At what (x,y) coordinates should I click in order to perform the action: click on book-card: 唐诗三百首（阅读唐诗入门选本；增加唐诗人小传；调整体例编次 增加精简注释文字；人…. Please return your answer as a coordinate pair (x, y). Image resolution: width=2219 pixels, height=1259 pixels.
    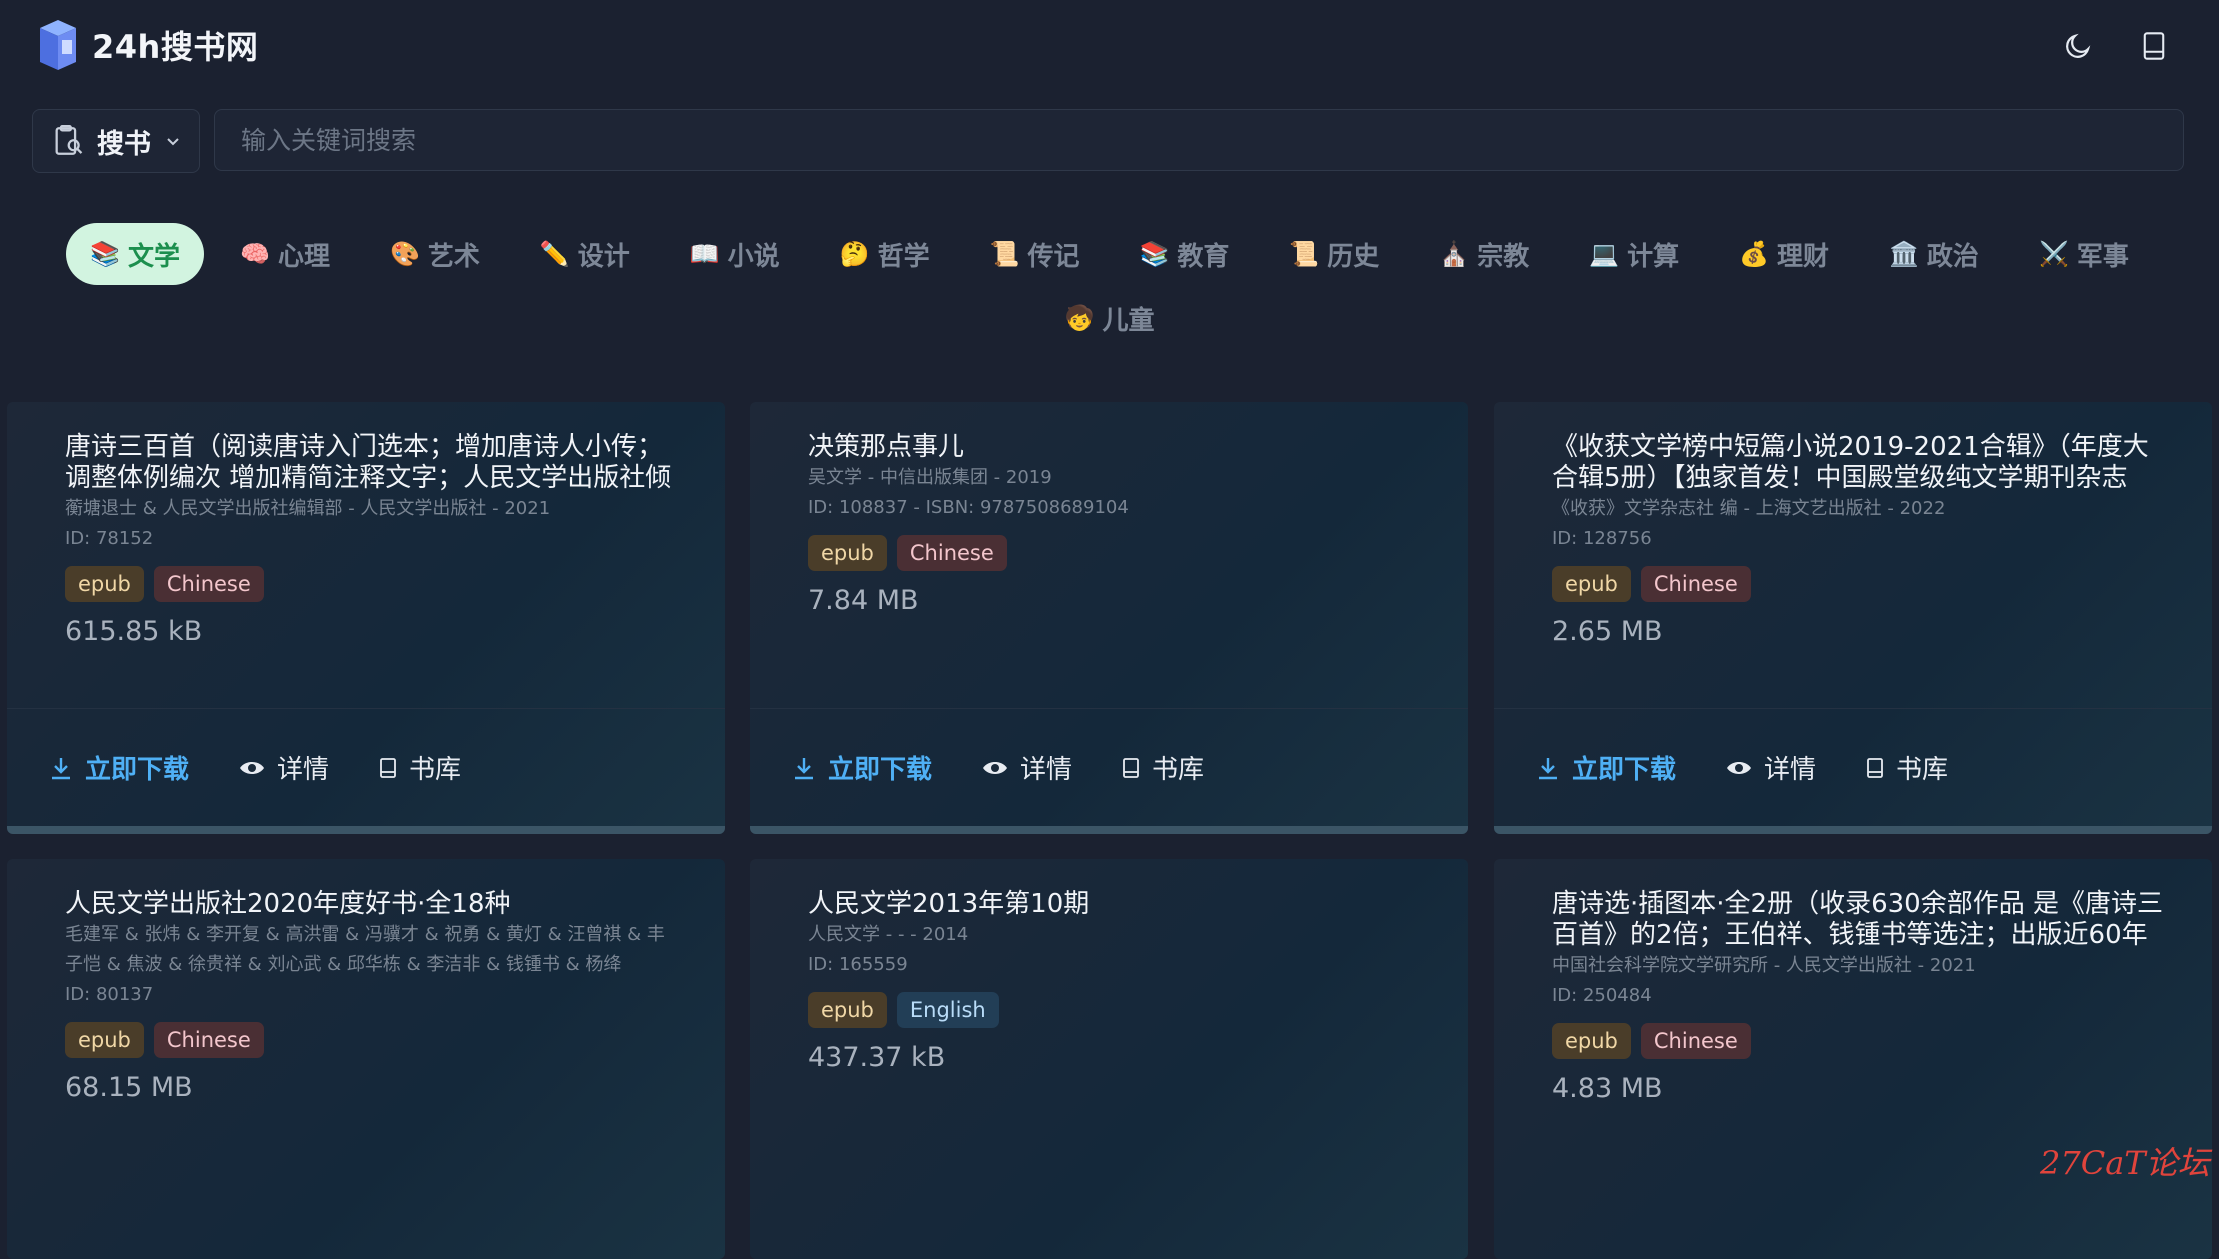
    Looking at the image, I should click on (366, 618).